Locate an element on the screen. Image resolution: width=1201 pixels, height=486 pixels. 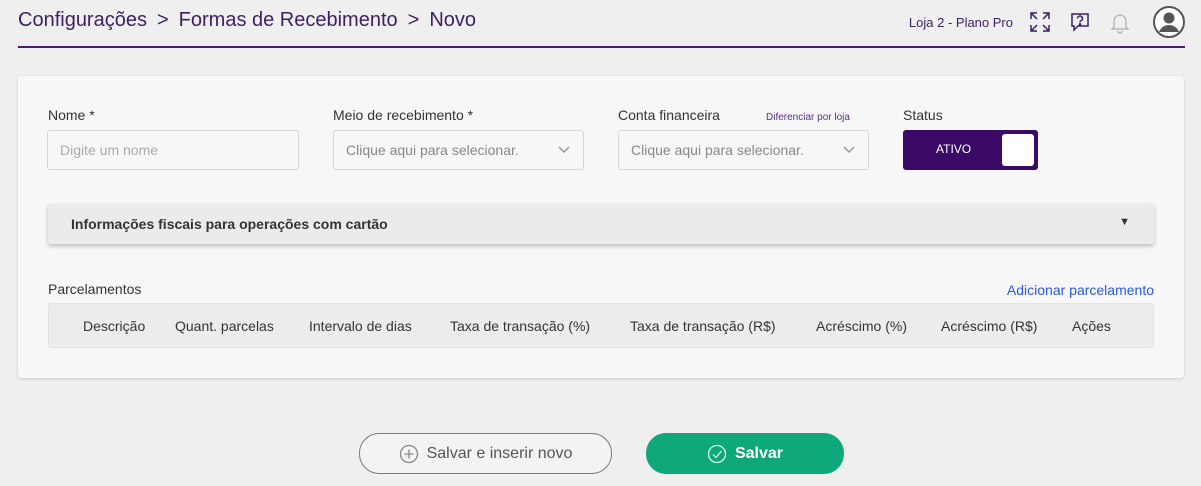
header-actions: Loja 2 - Plano Pro is located at coordinates (1047, 22).